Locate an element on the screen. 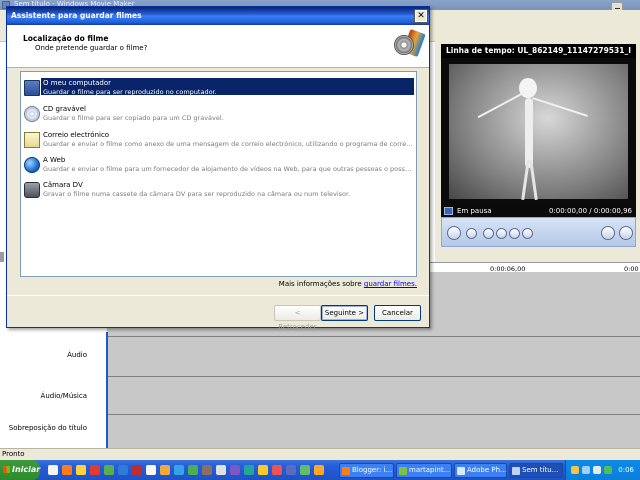 This screenshot has width=640, height=480. volume-icon is located at coordinates (597, 470).